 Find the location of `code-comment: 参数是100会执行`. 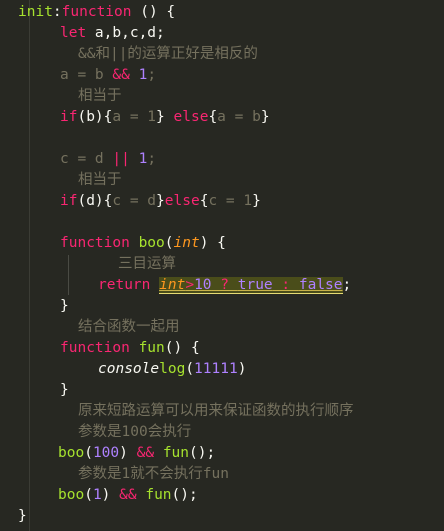

code-comment: 参数是100会执行 is located at coordinates (135, 432).